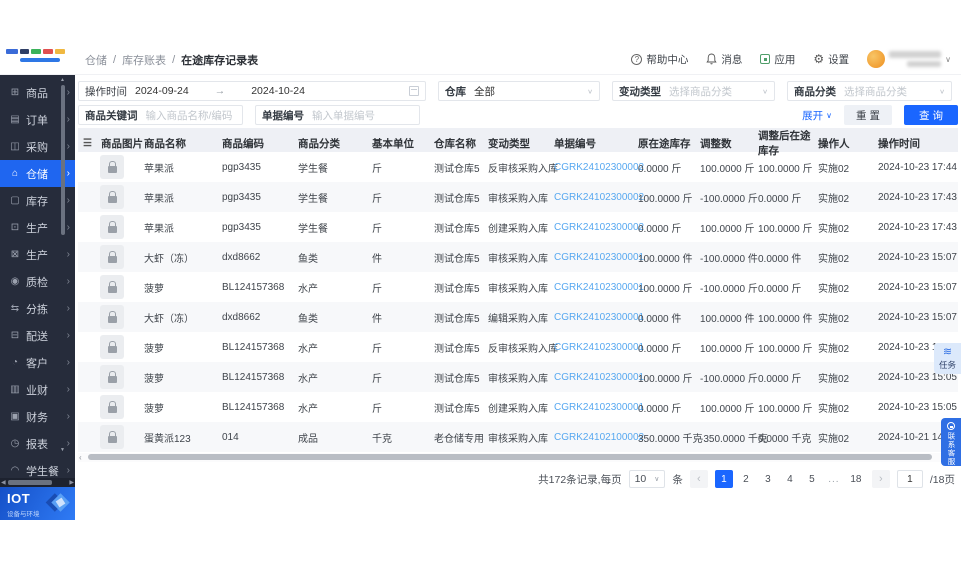 This screenshot has width=961, height=562. I want to click on keyword-input: 商品关键词 输入商品名称/编码, so click(160, 115).